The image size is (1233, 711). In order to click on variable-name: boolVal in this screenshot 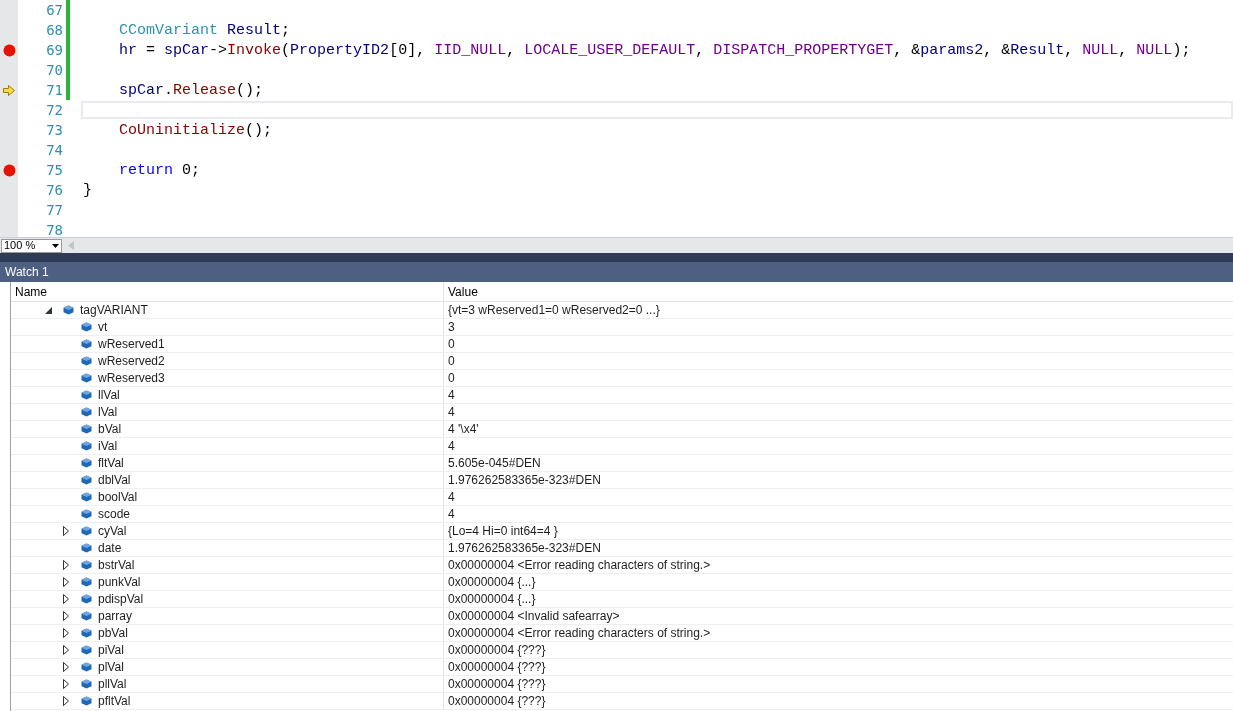, I will do `click(118, 497)`.